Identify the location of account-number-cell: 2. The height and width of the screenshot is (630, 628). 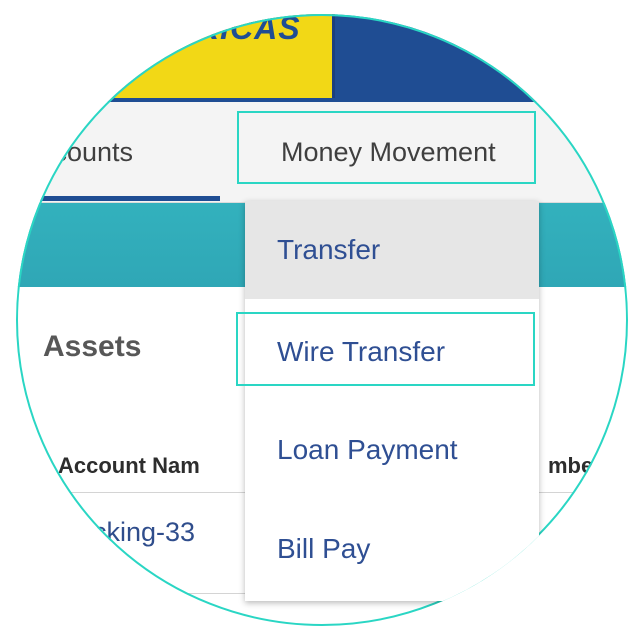
(568, 532).